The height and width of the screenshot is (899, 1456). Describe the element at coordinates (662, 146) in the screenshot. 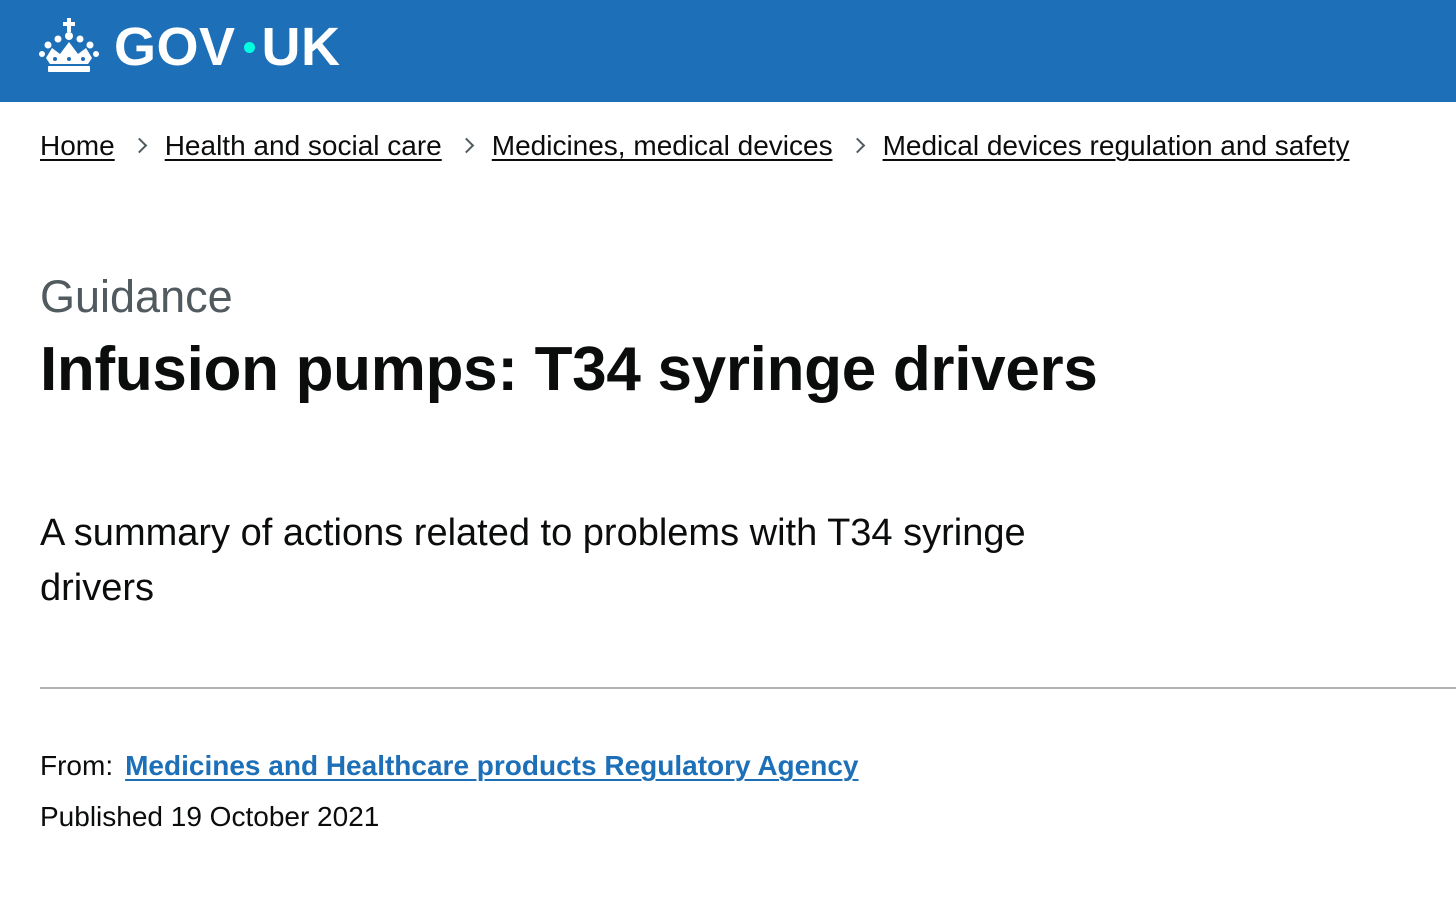

I see `breadcrumb-medicines-medical-devices: Medicines, medical devices` at that location.